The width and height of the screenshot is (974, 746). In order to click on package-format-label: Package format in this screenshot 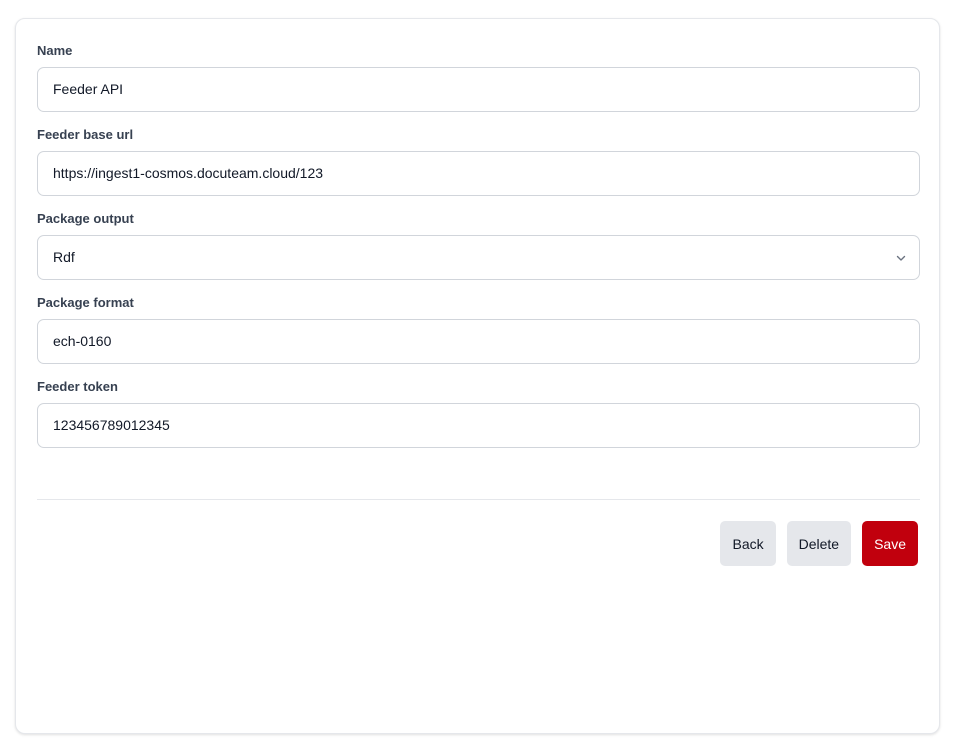, I will do `click(85, 302)`.